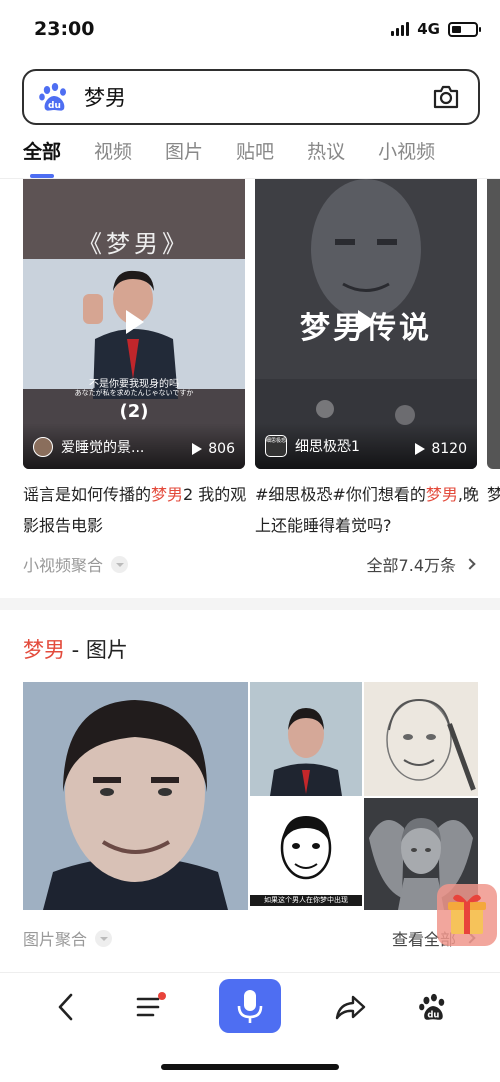  What do you see at coordinates (113, 159) in the screenshot?
I see `tab-video: 视频` at bounding box center [113, 159].